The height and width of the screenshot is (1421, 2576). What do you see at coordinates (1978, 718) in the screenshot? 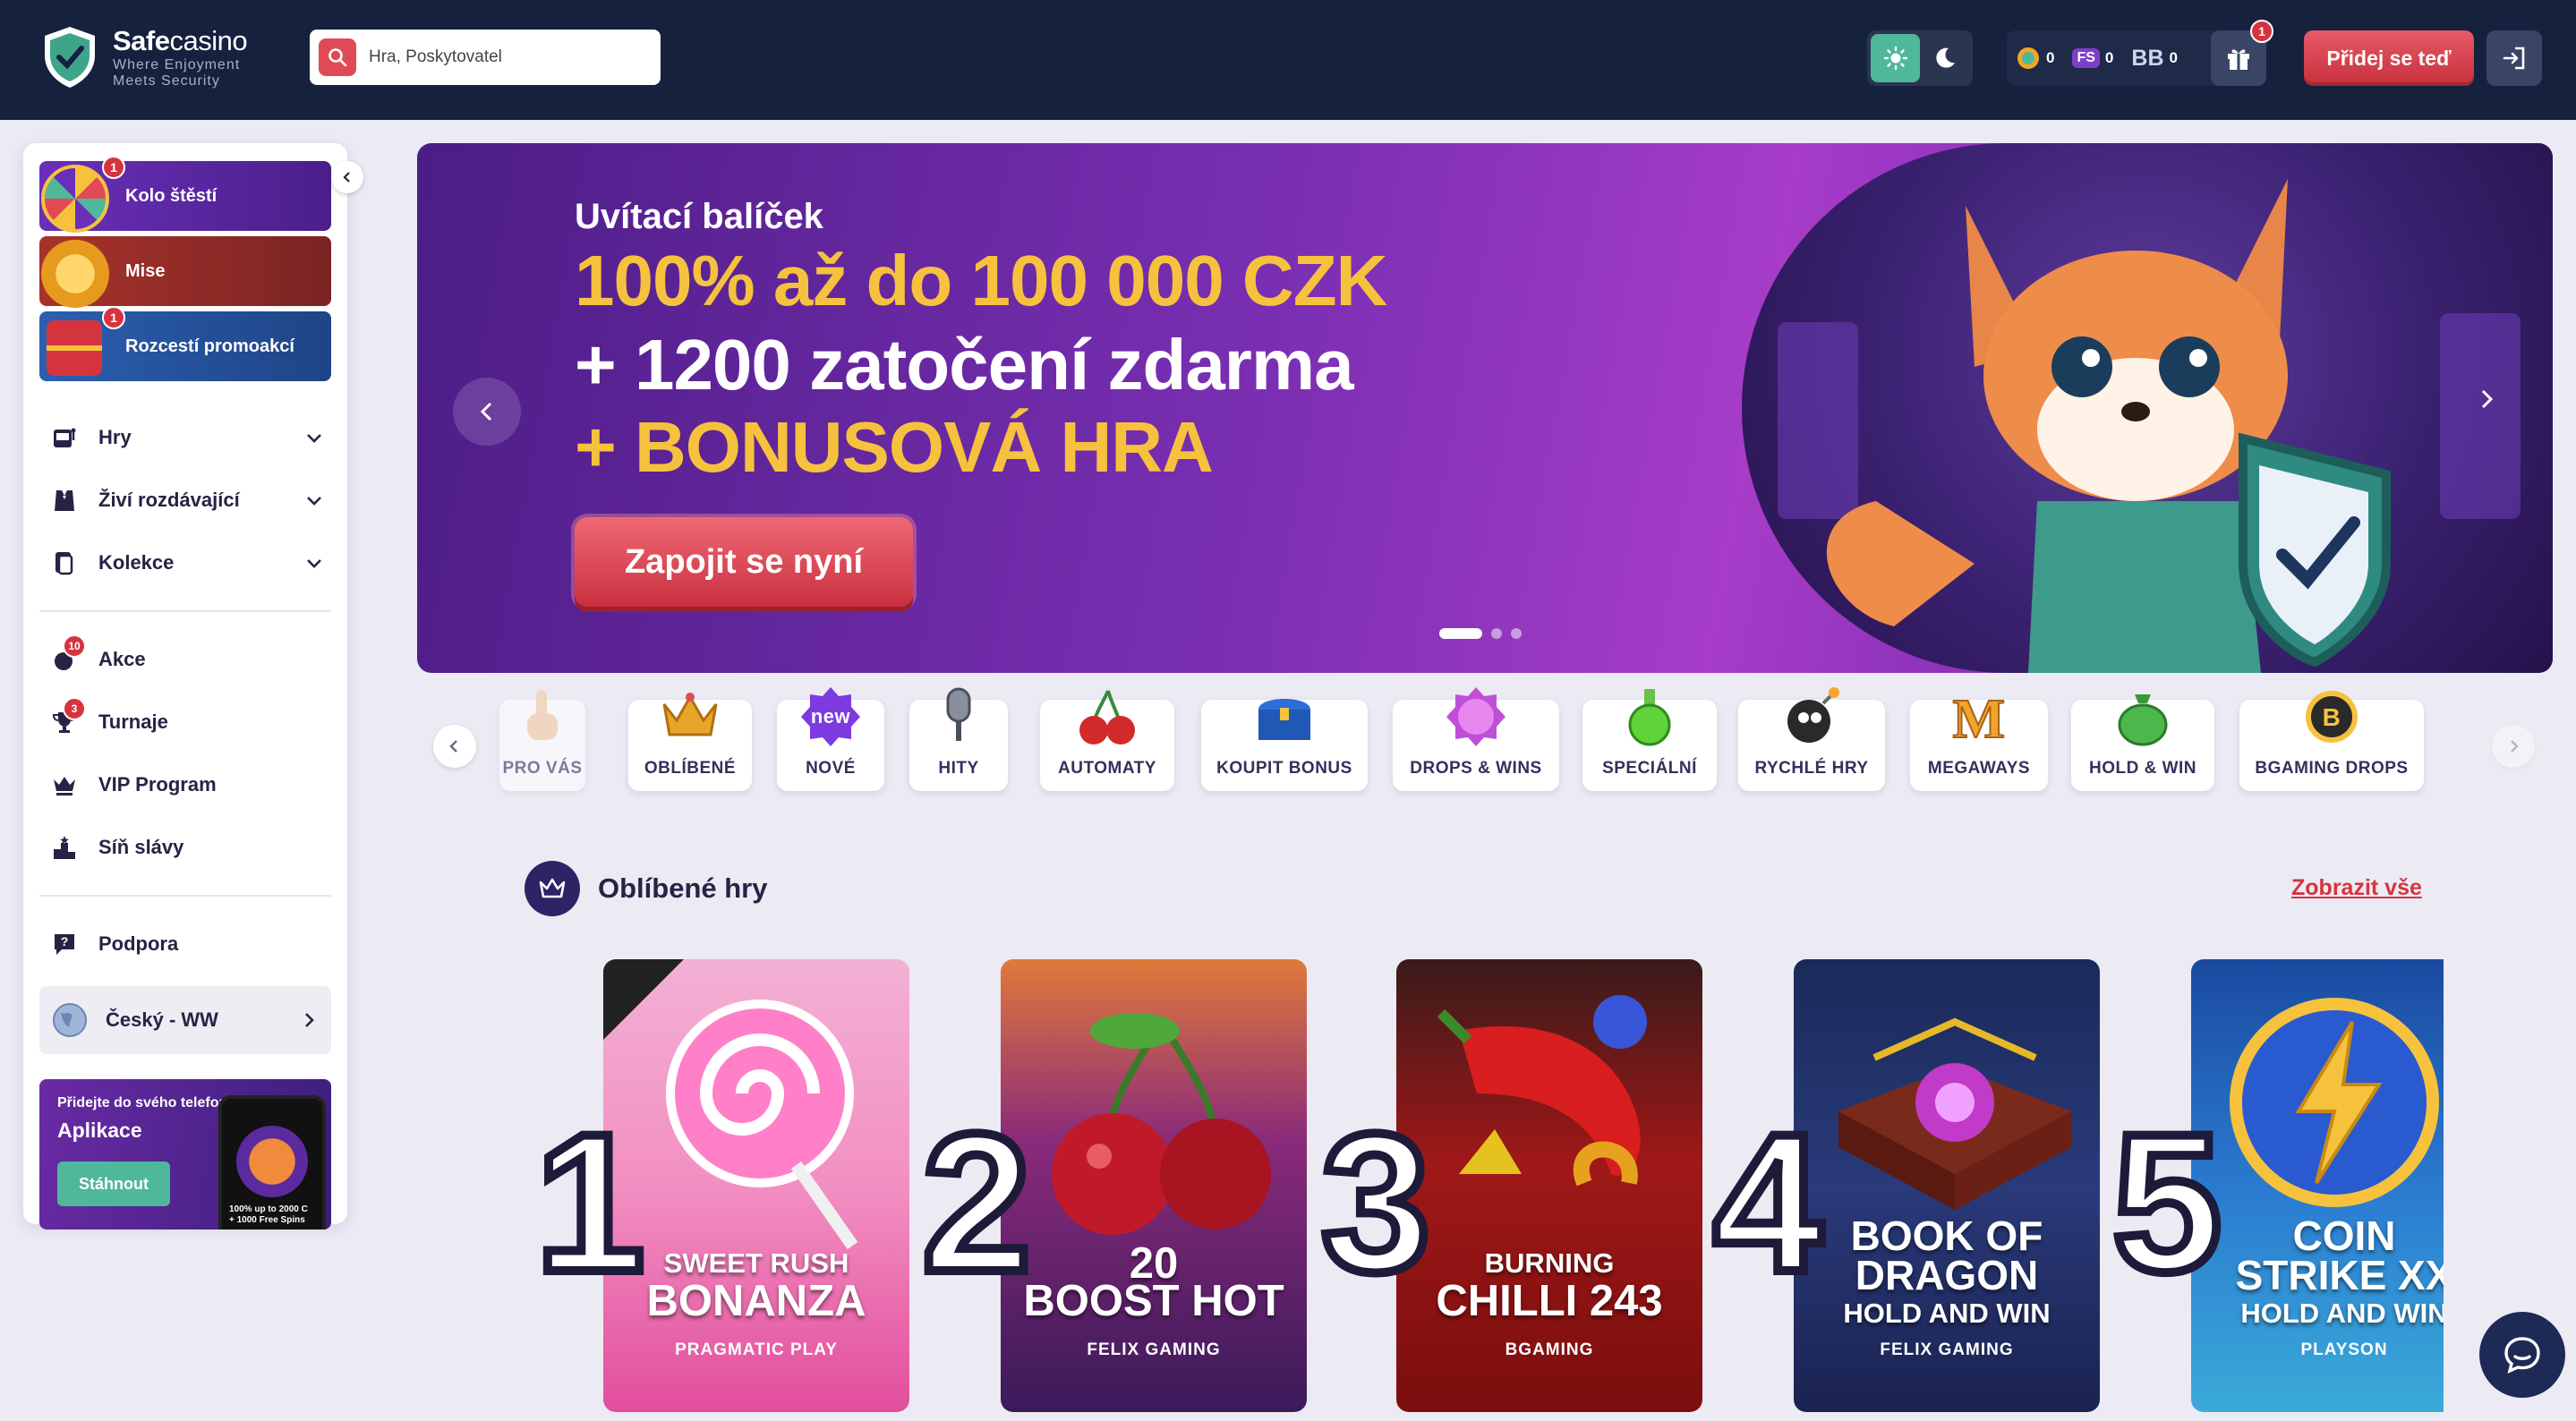
I see `svg-text: M` at bounding box center [1978, 718].